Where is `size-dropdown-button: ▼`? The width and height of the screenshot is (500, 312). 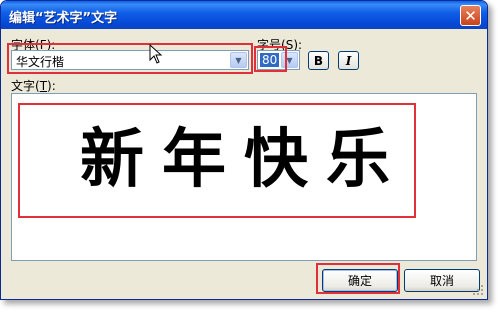 size-dropdown-button: ▼ is located at coordinates (289, 60).